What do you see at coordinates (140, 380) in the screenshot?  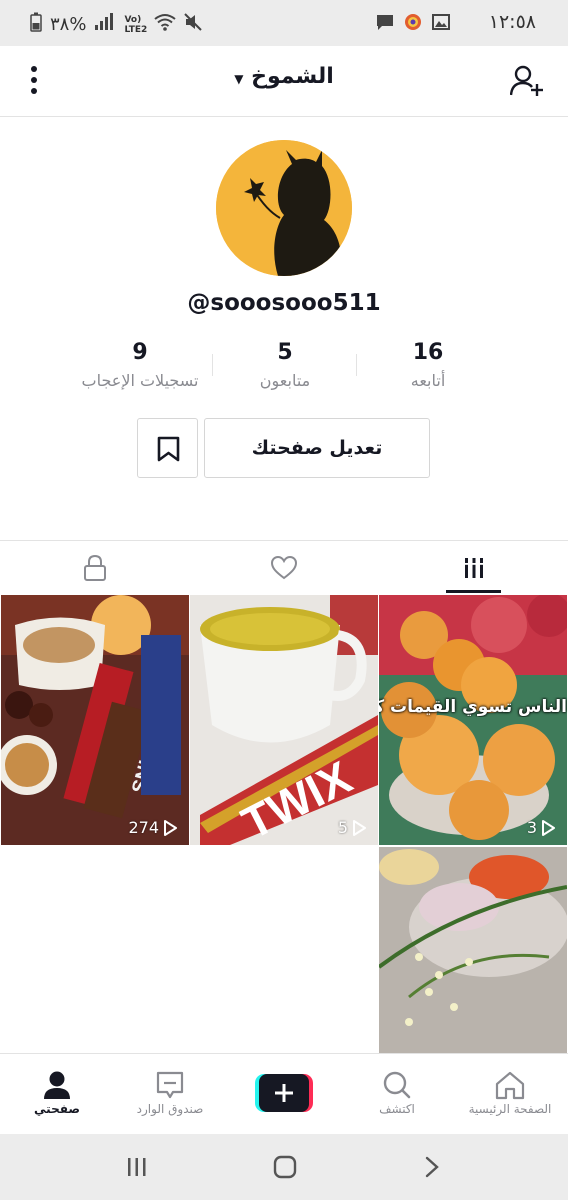 I see `likes-label: تسجيلات الإعجاب` at bounding box center [140, 380].